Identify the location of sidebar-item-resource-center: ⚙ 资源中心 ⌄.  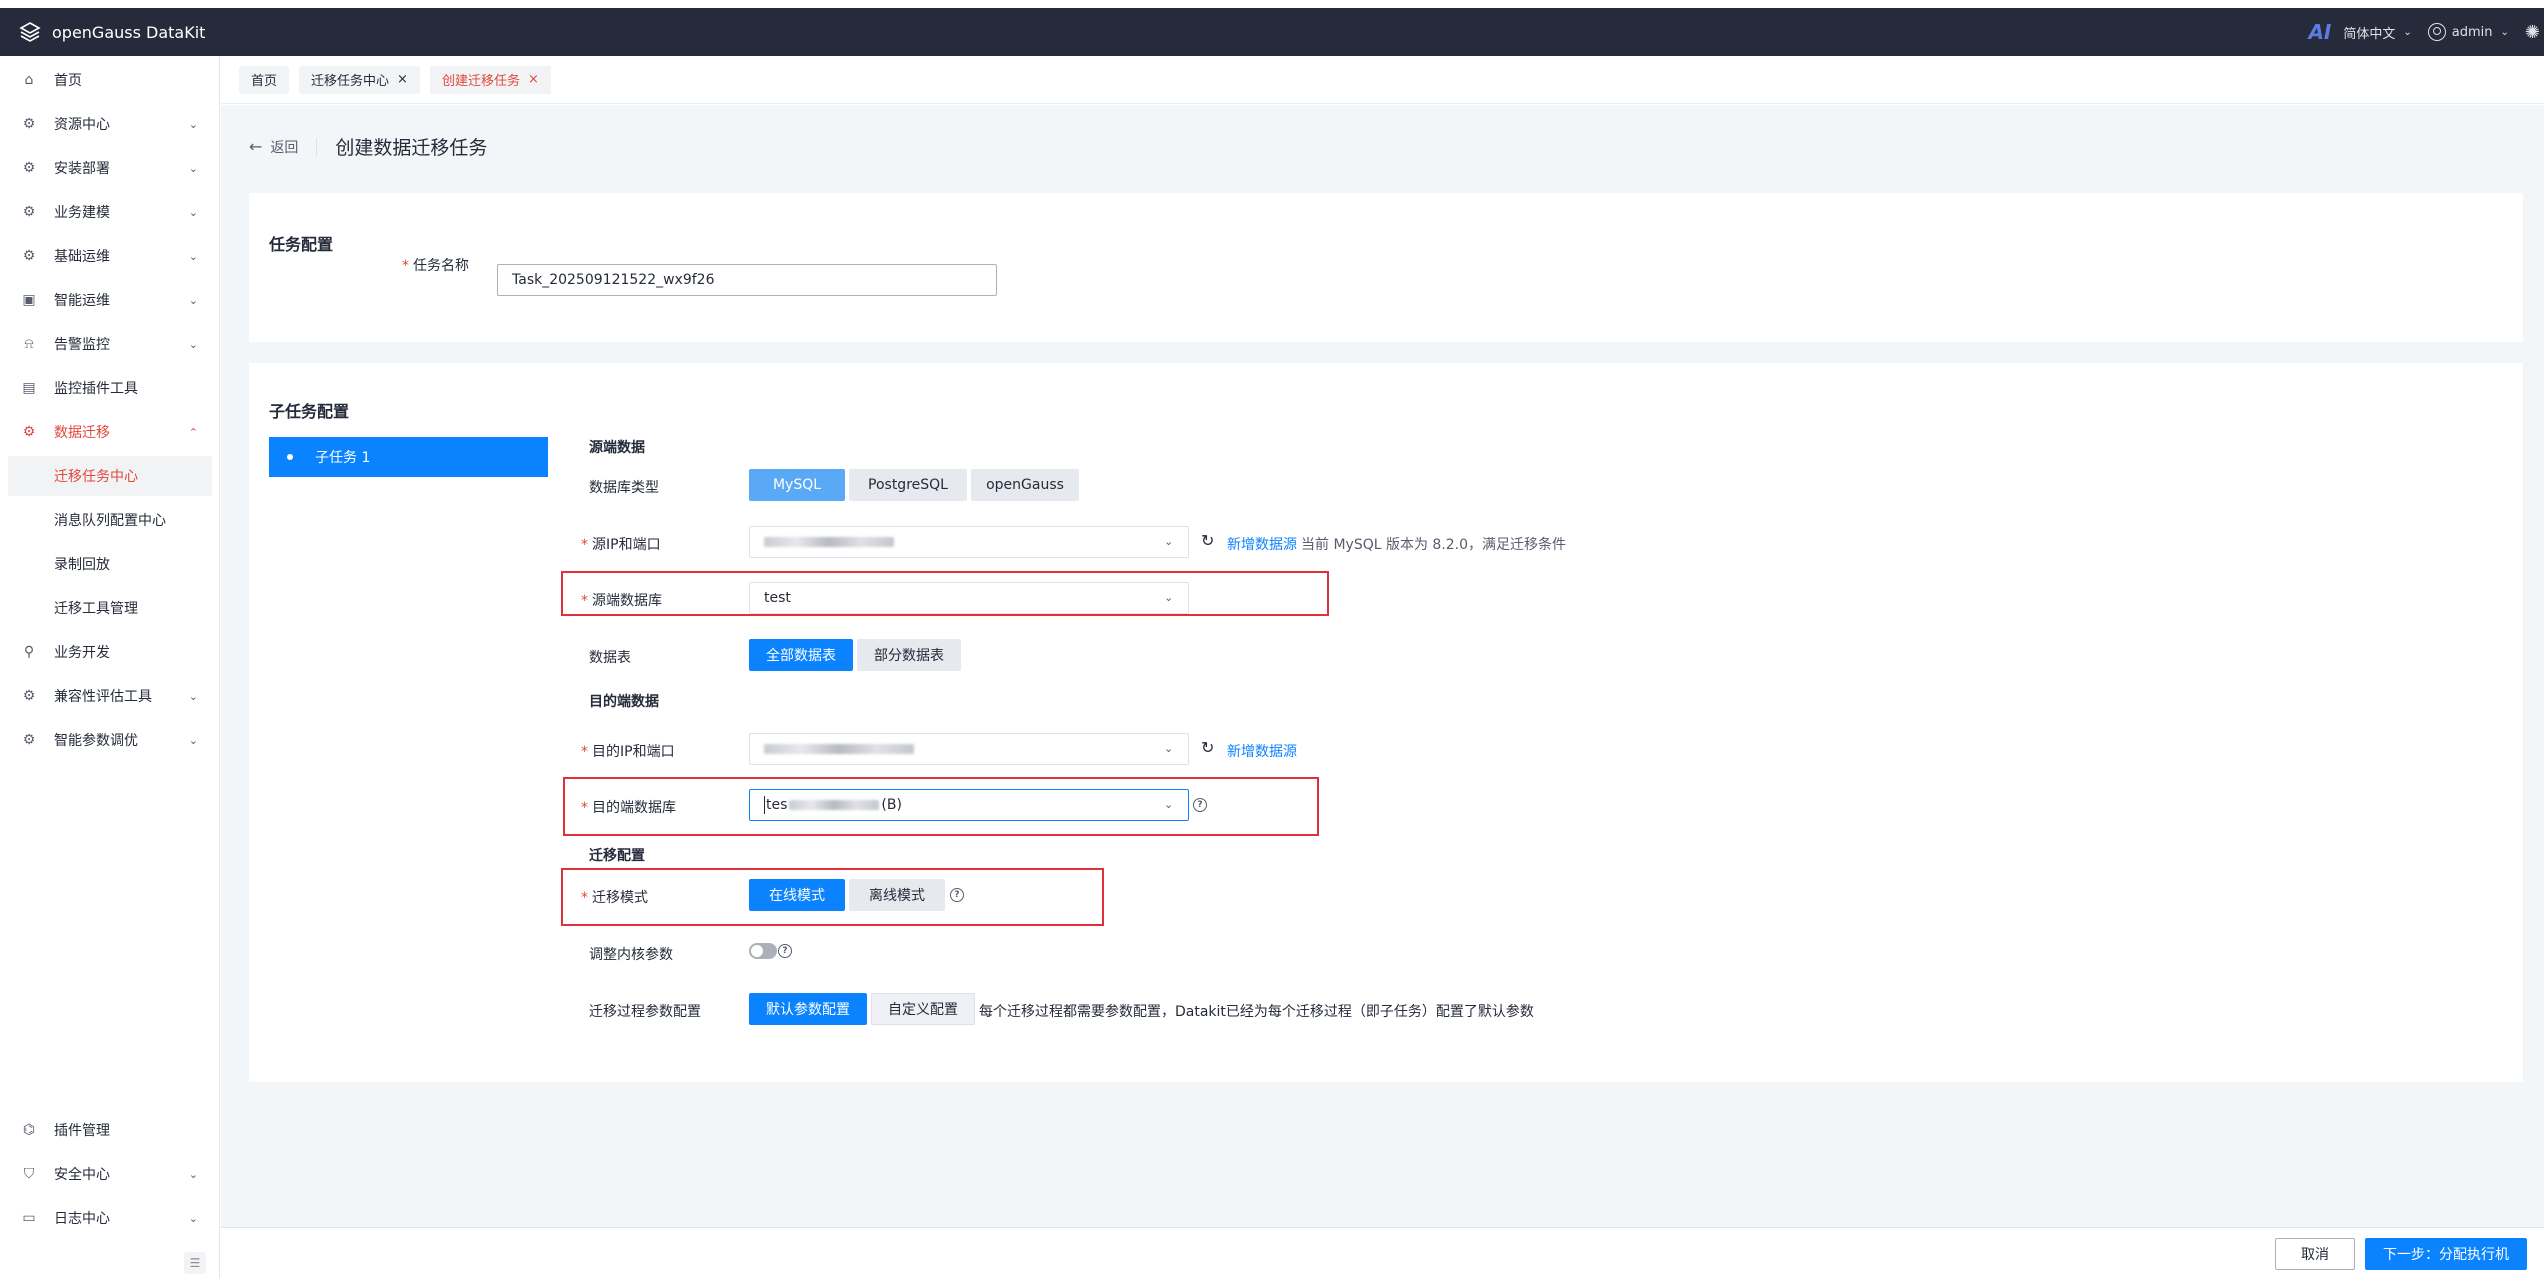
(110, 124).